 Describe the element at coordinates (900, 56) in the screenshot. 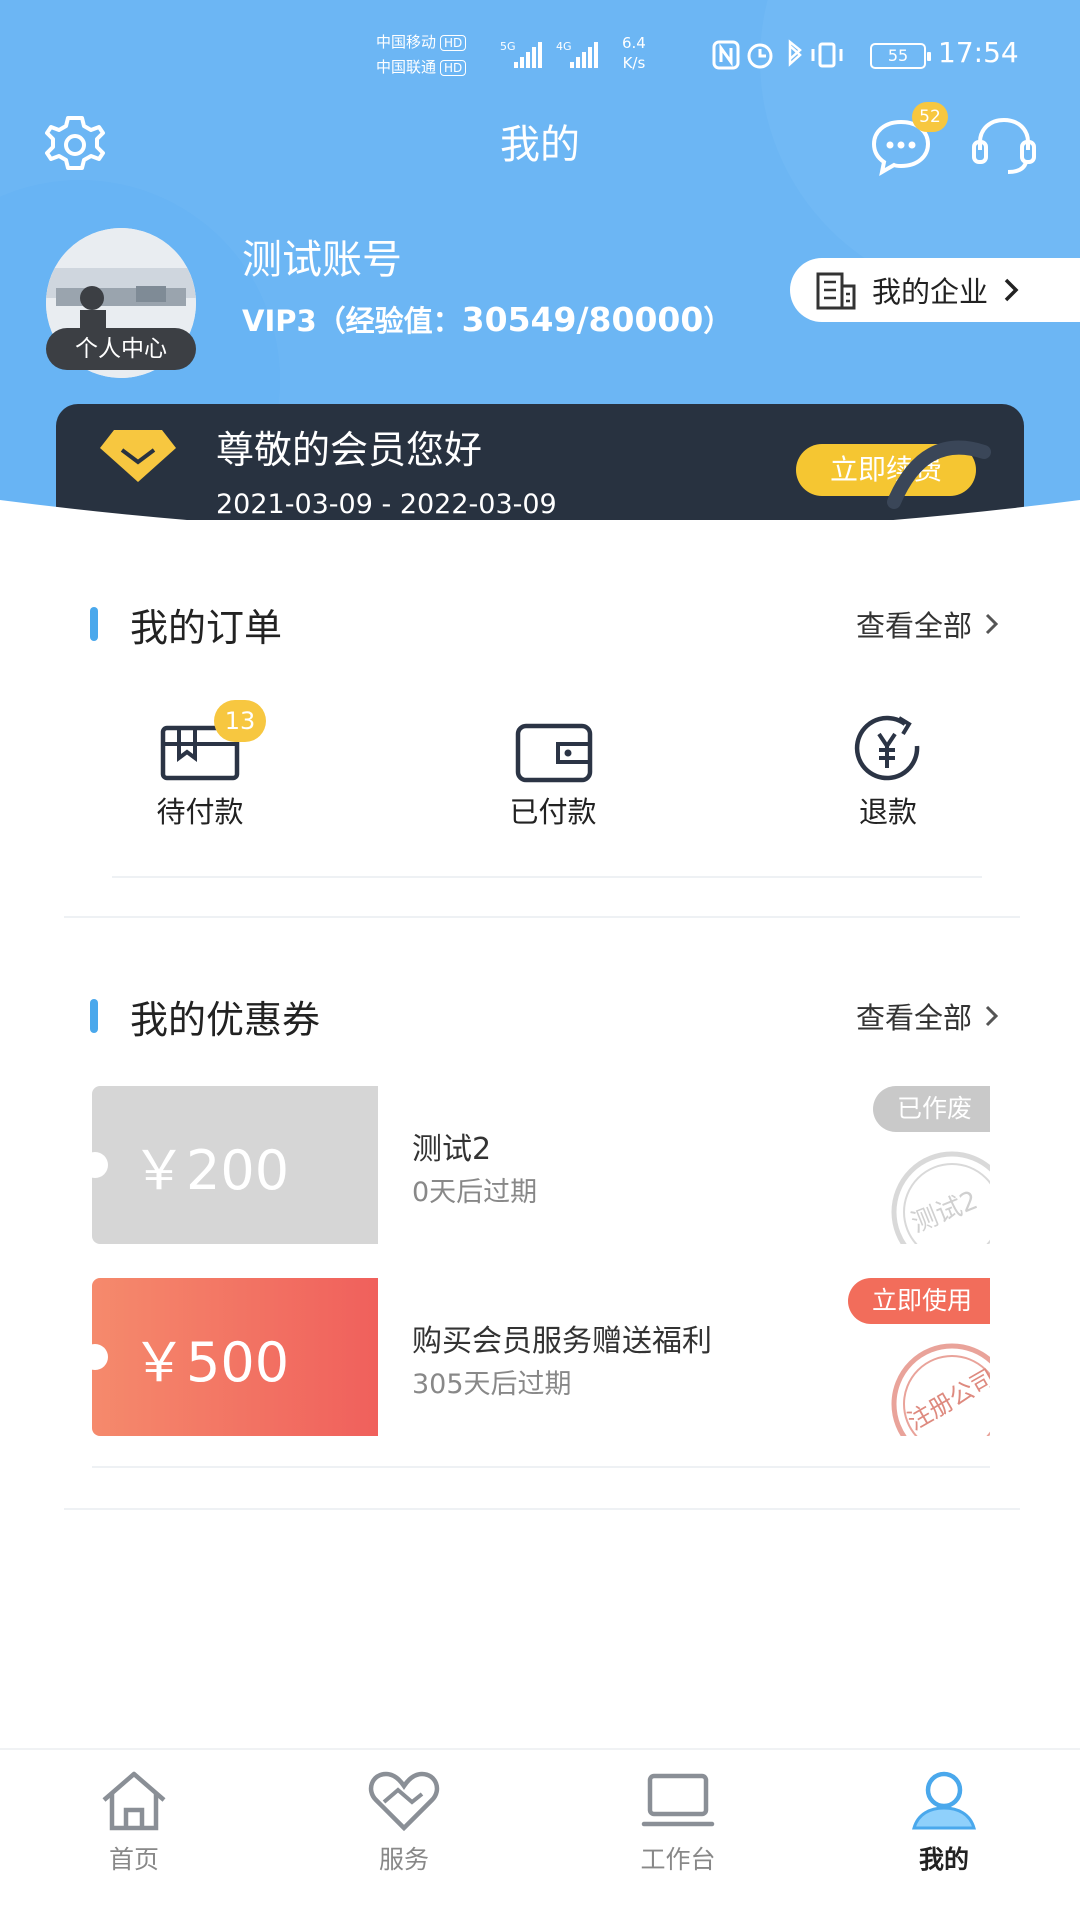

I see `battery-icon: 55` at that location.